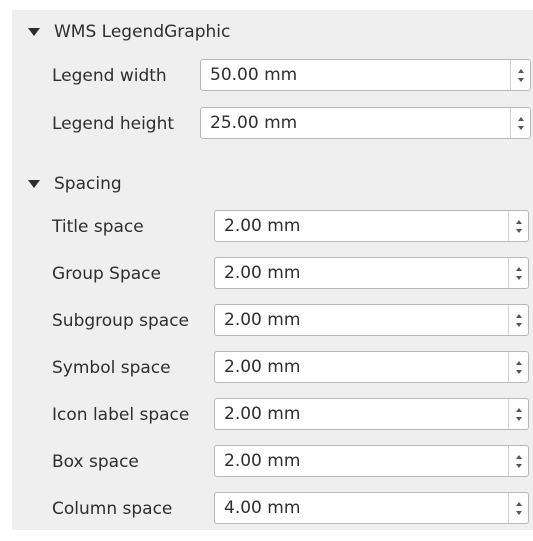  I want to click on group-space-spinbox: 2.00 mm, so click(371, 273).